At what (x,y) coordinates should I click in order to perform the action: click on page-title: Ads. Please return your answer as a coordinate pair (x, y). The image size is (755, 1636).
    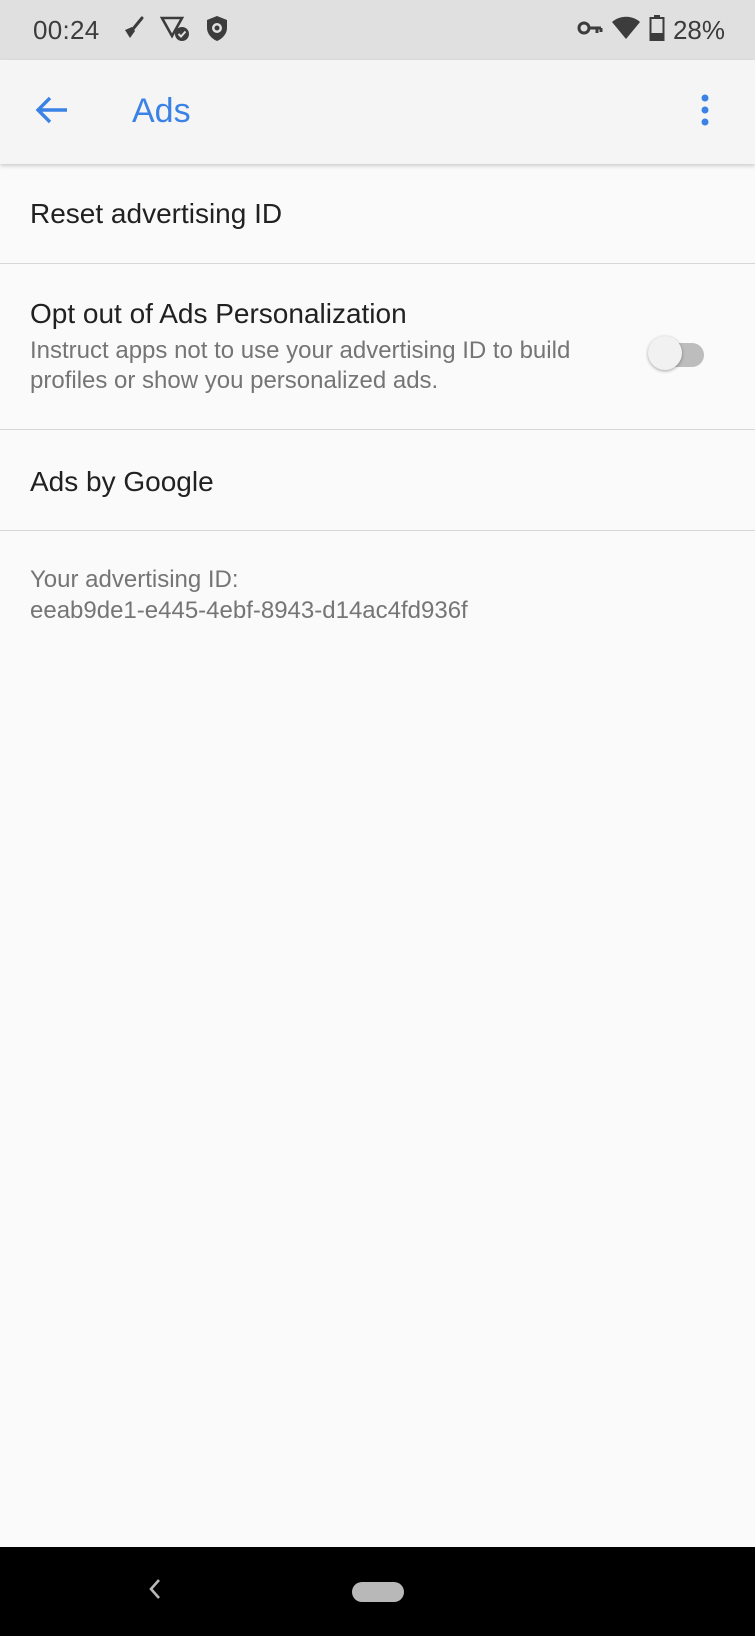
    Looking at the image, I should click on (161, 111).